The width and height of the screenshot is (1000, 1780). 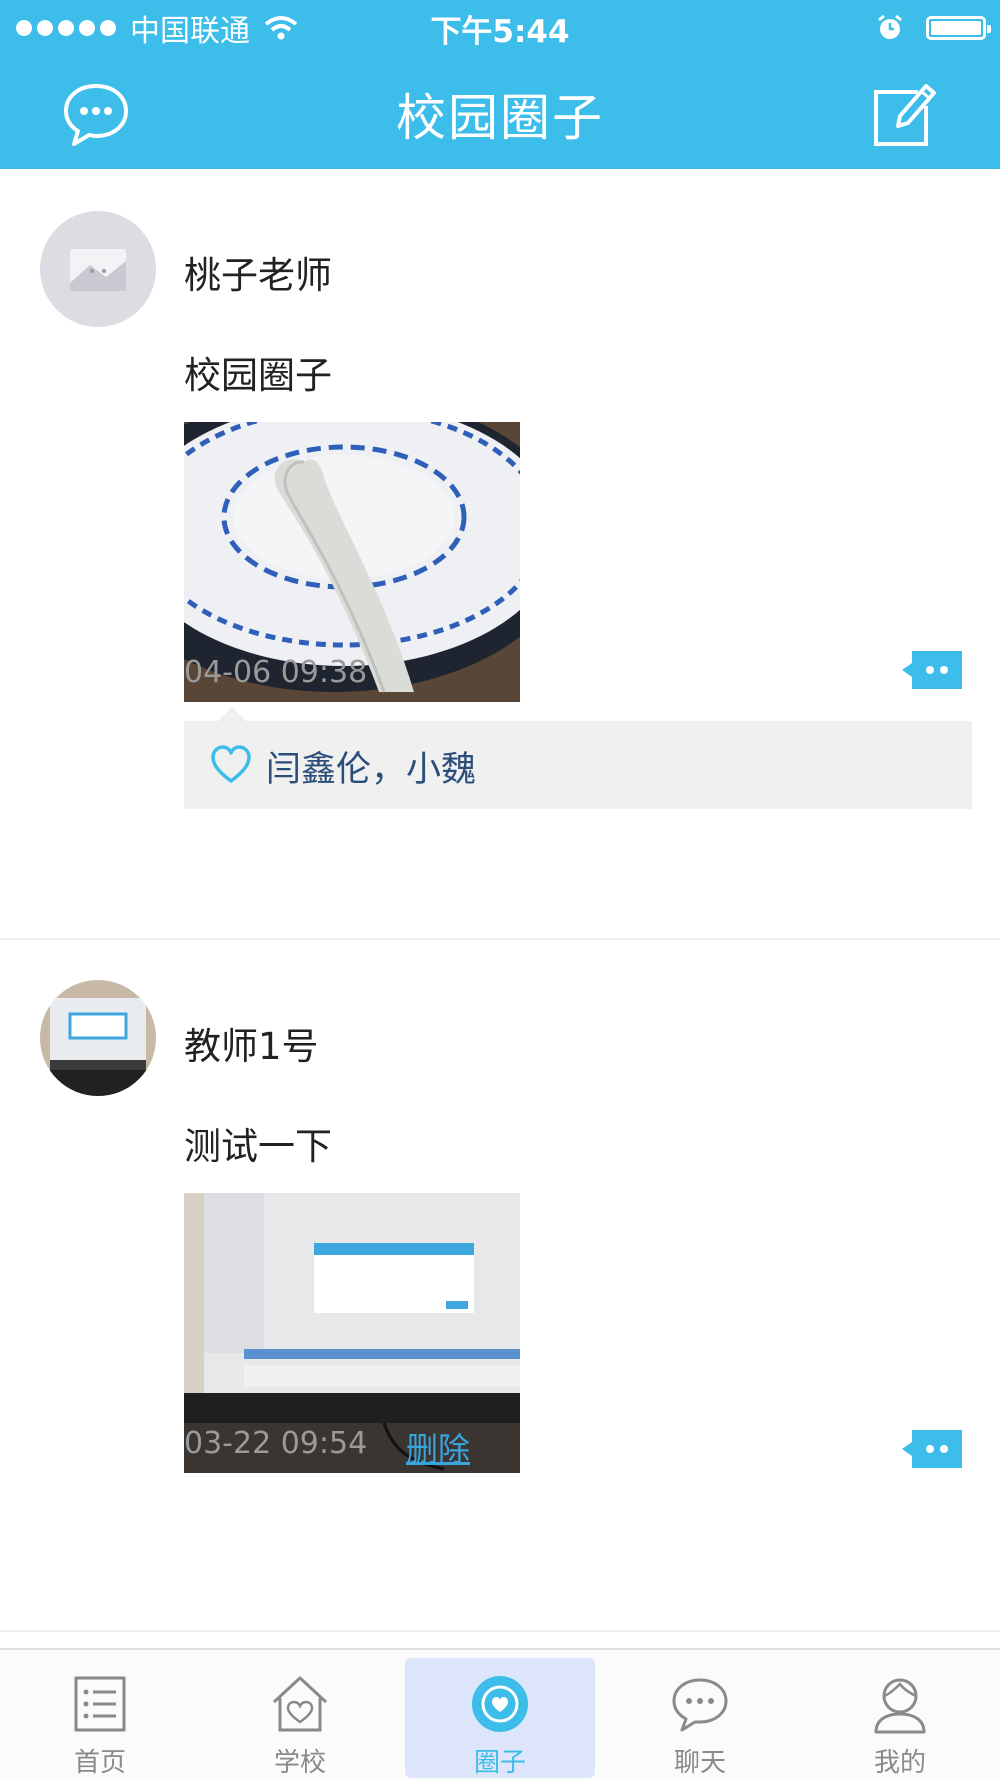 I want to click on circle-heart-icon, so click(x=500, y=1704).